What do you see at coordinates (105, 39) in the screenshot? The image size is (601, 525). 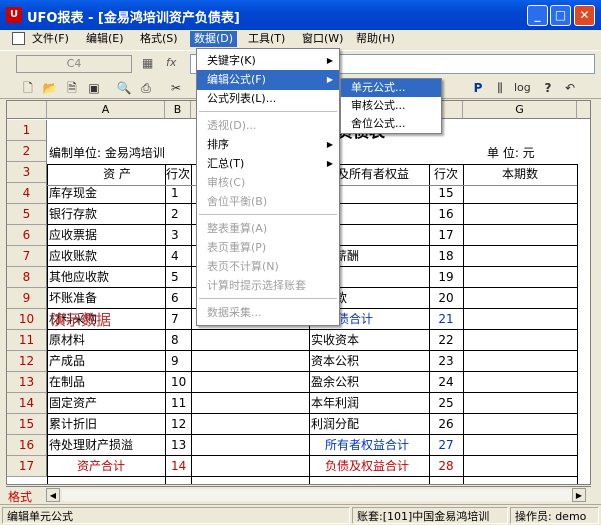 I see `menu-edit: 编辑(E)` at bounding box center [105, 39].